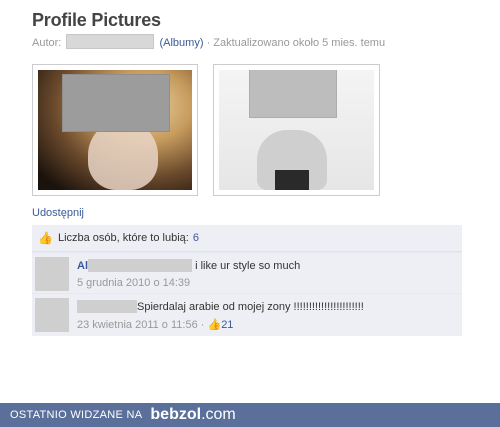 The image size is (500, 427). I want to click on comment-text: i like ur style so much, so click(248, 266).